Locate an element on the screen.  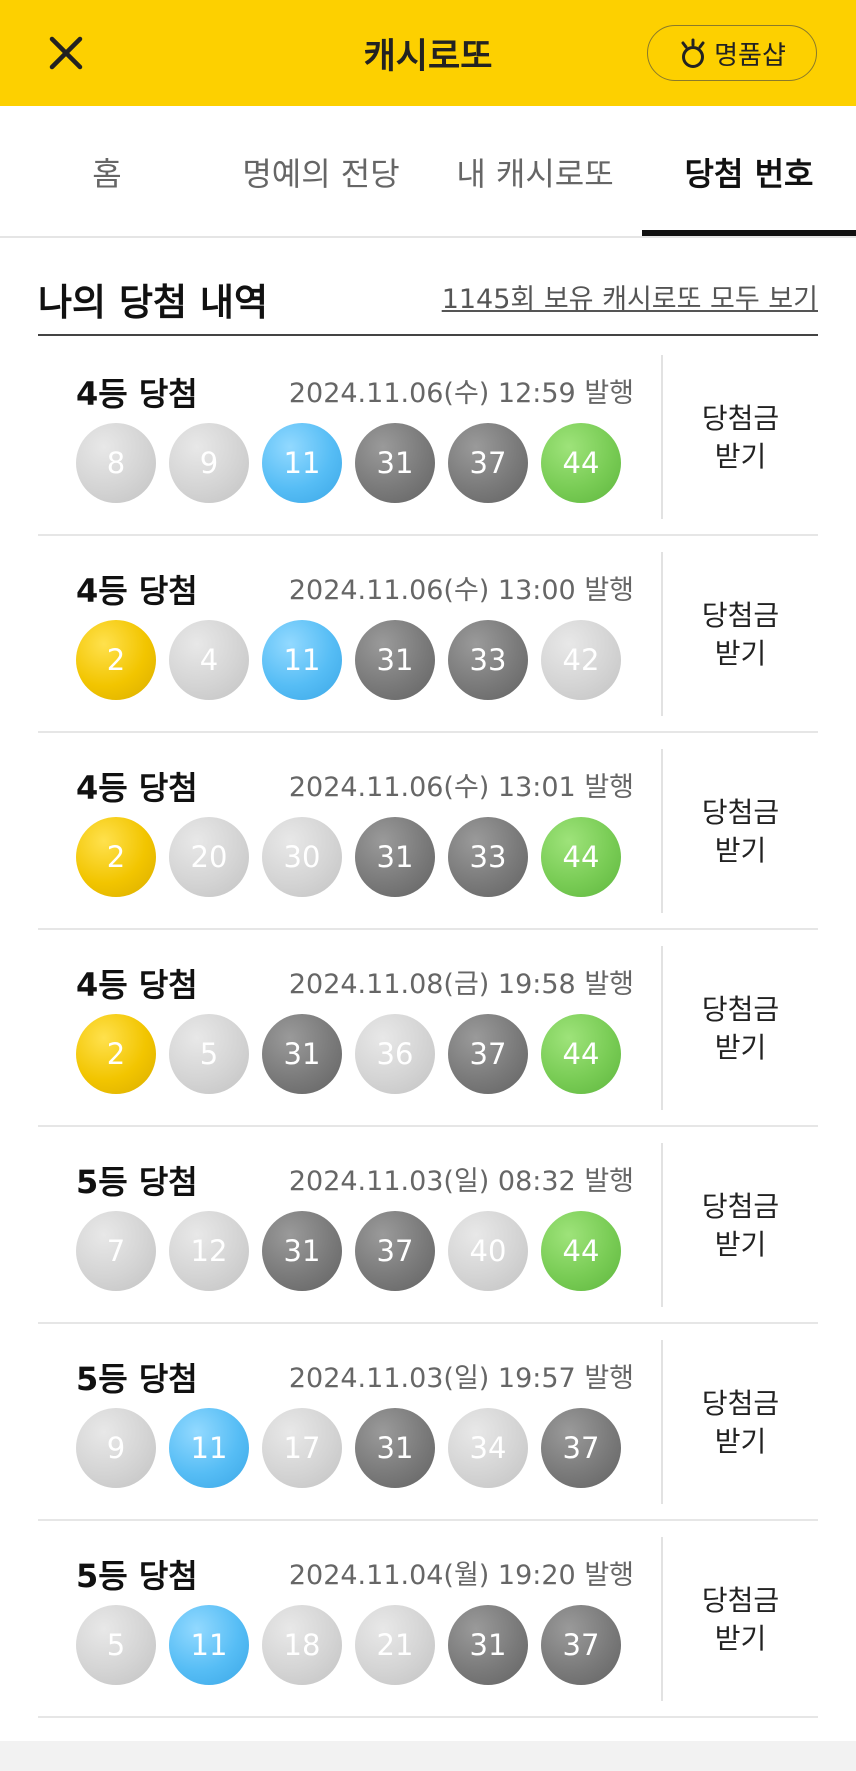
tab-hall-of-fame: 명예의 전당 is located at coordinates (321, 172).